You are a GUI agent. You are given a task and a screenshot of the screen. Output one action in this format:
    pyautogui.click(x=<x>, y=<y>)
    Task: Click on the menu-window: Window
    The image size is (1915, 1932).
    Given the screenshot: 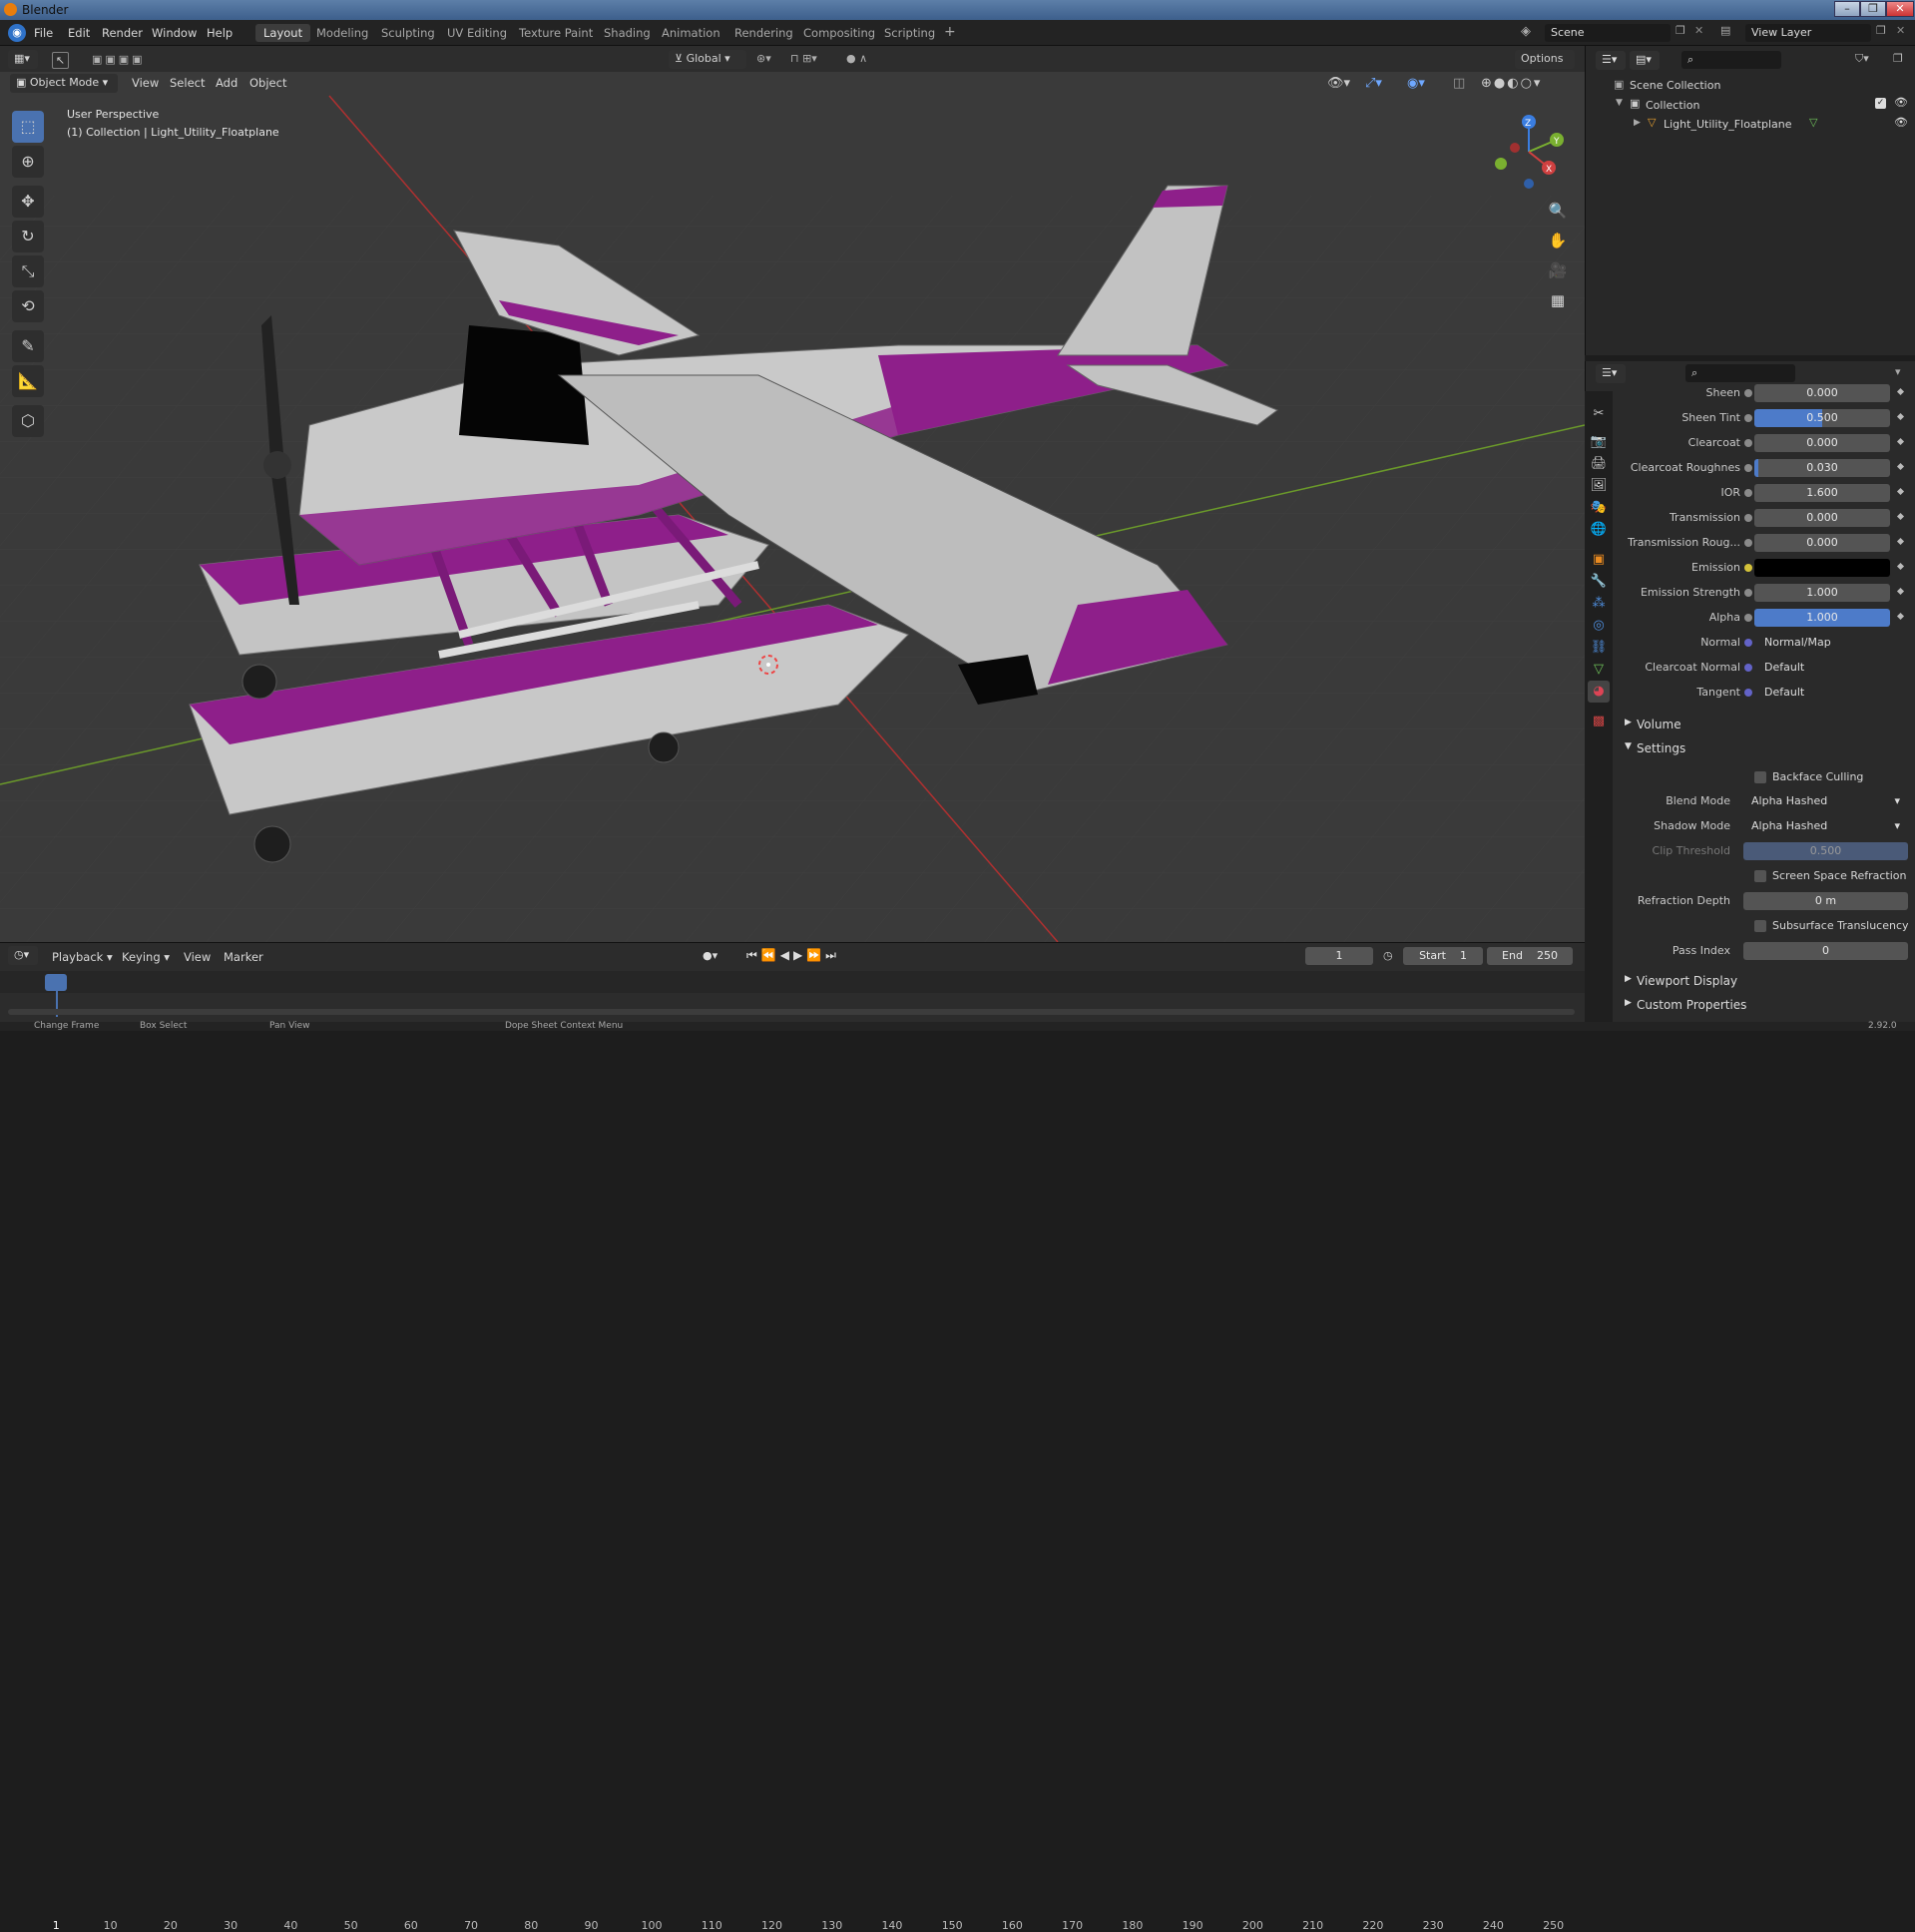 What is the action you would take?
    pyautogui.click(x=174, y=33)
    